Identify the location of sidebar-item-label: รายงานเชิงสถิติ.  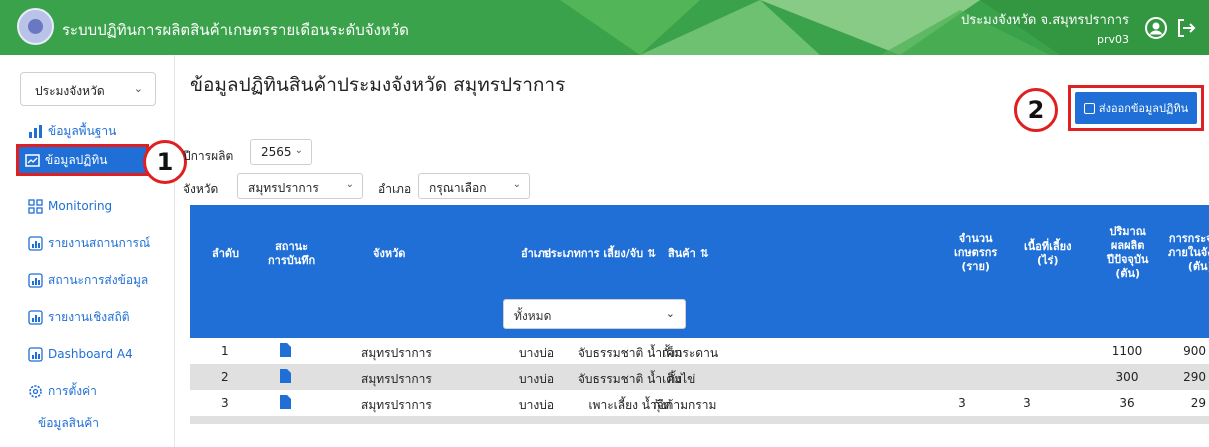
(89, 316).